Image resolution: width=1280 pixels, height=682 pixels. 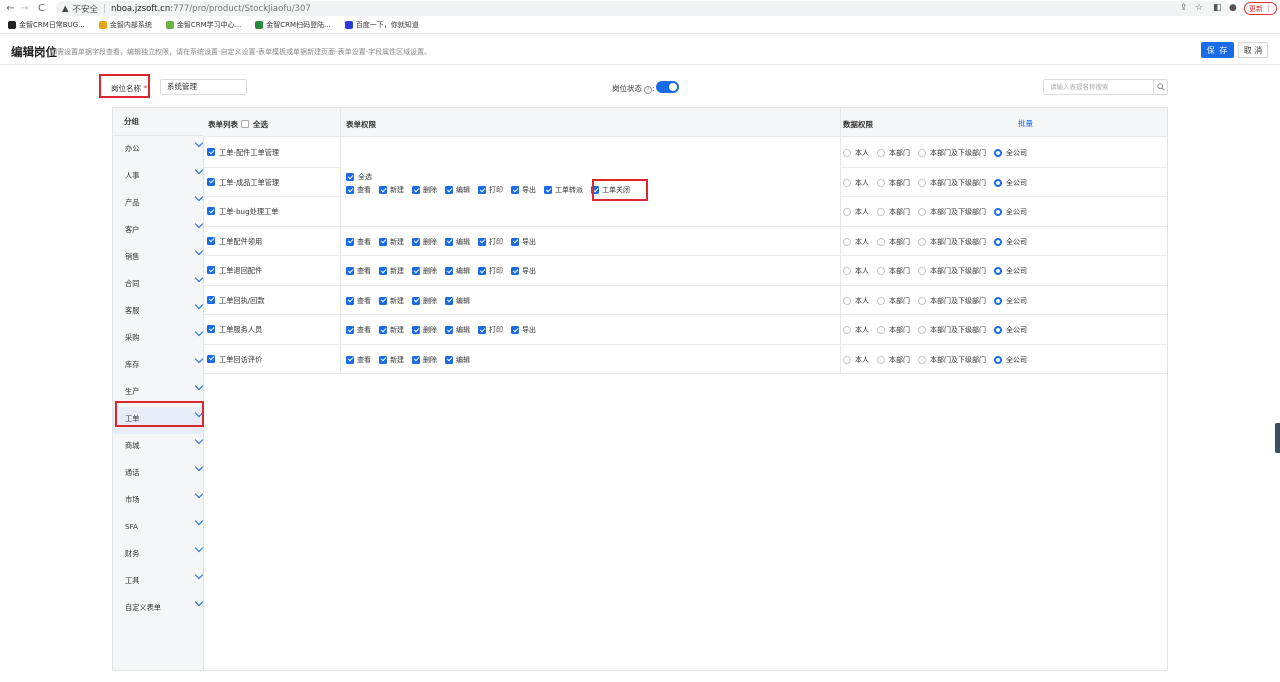 What do you see at coordinates (158, 528) in the screenshot?
I see `sidebar-group-item: SFA` at bounding box center [158, 528].